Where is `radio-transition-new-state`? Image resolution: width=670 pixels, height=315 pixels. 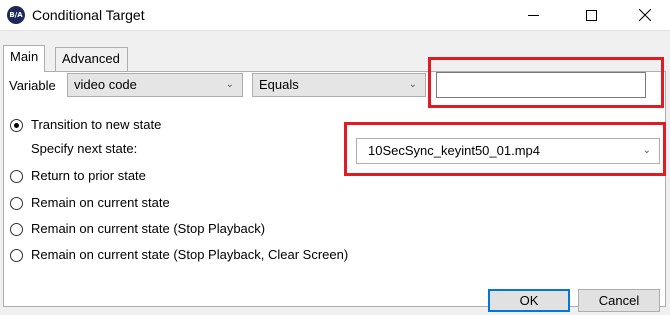
radio-transition-new-state is located at coordinates (16, 125).